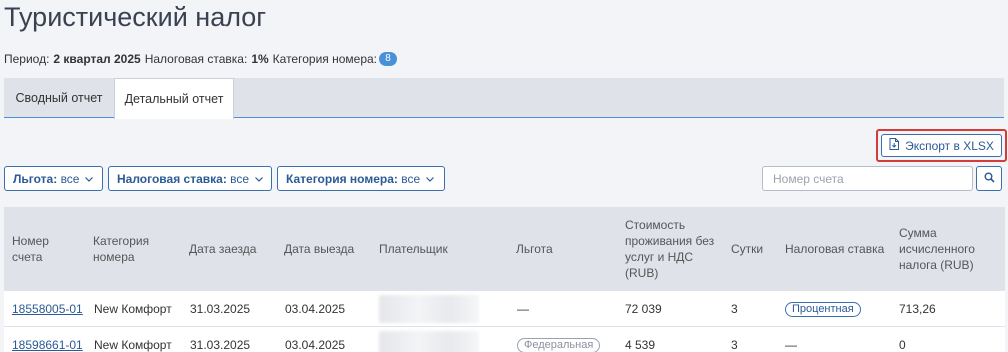 The height and width of the screenshot is (352, 1008). Describe the element at coordinates (949, 145) in the screenshot. I see `export-label: Экспорт в XLSX` at that location.